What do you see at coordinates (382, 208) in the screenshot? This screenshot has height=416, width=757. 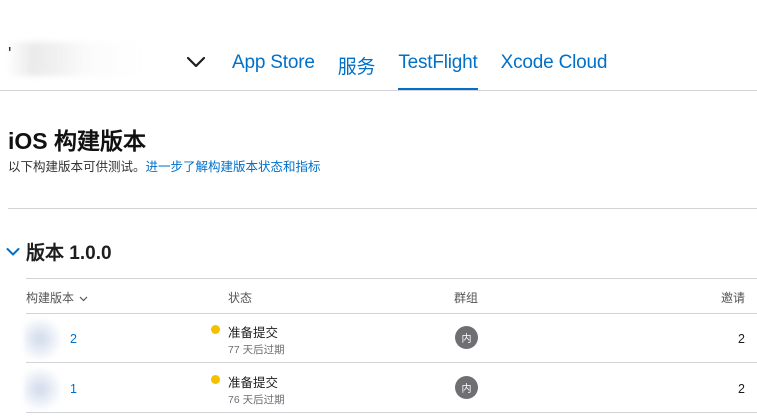 I see `divider` at bounding box center [382, 208].